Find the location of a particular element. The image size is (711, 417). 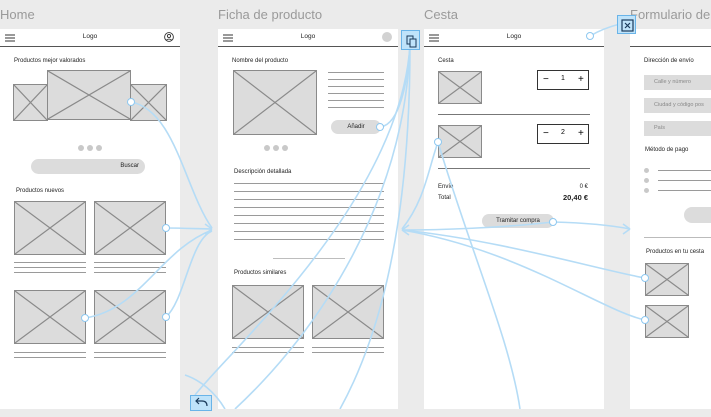

quantity-stepper: − 2 + is located at coordinates (563, 134).